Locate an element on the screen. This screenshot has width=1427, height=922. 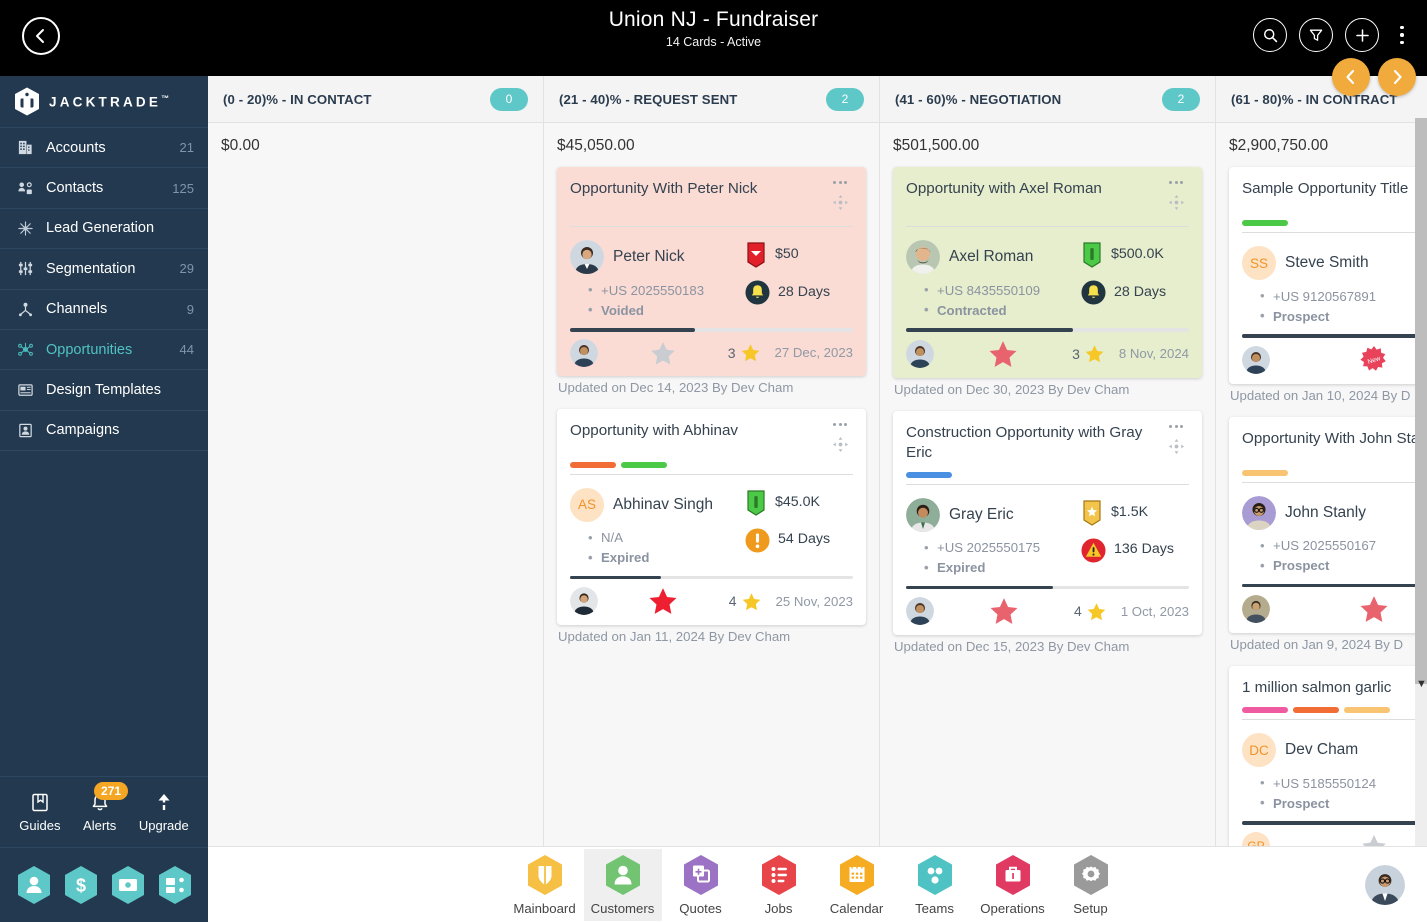
sidebar-tools: Guides 271 Alerts Upgrade is located at coordinates (104, 812).